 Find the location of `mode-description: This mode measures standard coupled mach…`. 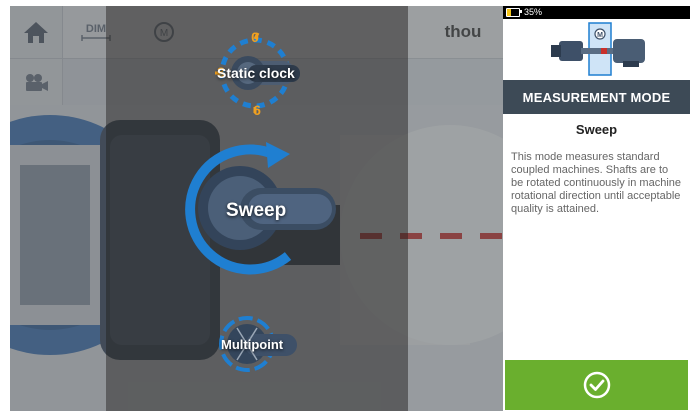

mode-description: This mode measures standard coupled mach… is located at coordinates (596, 183).